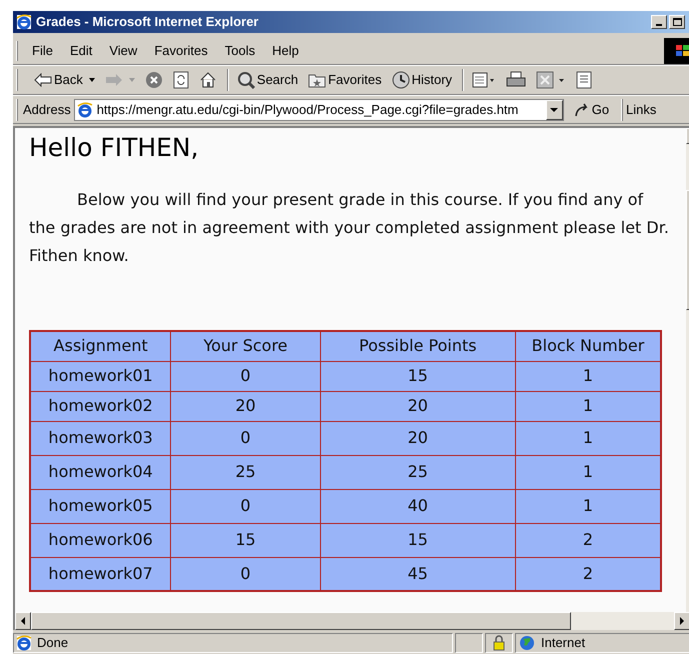 The height and width of the screenshot is (654, 689). Describe the element at coordinates (100, 540) in the screenshot. I see `table-cell: homework06` at that location.